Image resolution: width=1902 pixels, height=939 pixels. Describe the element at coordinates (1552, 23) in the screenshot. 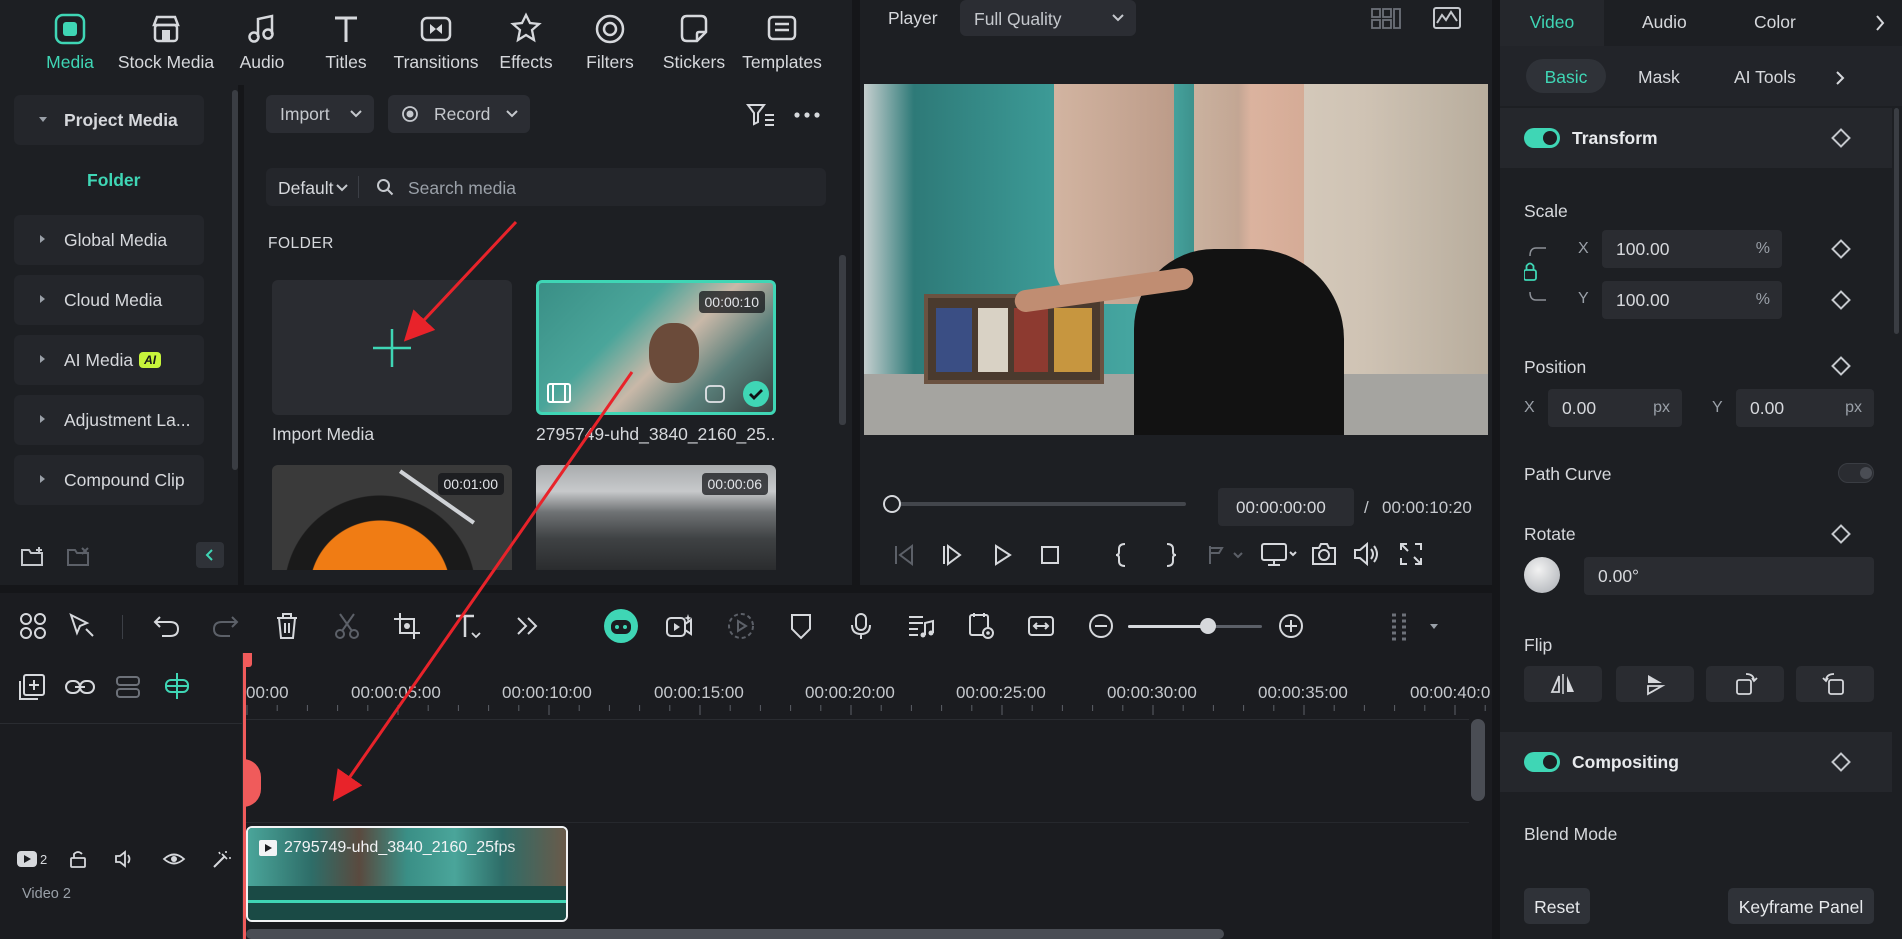

I see `tab-video: Video` at that location.